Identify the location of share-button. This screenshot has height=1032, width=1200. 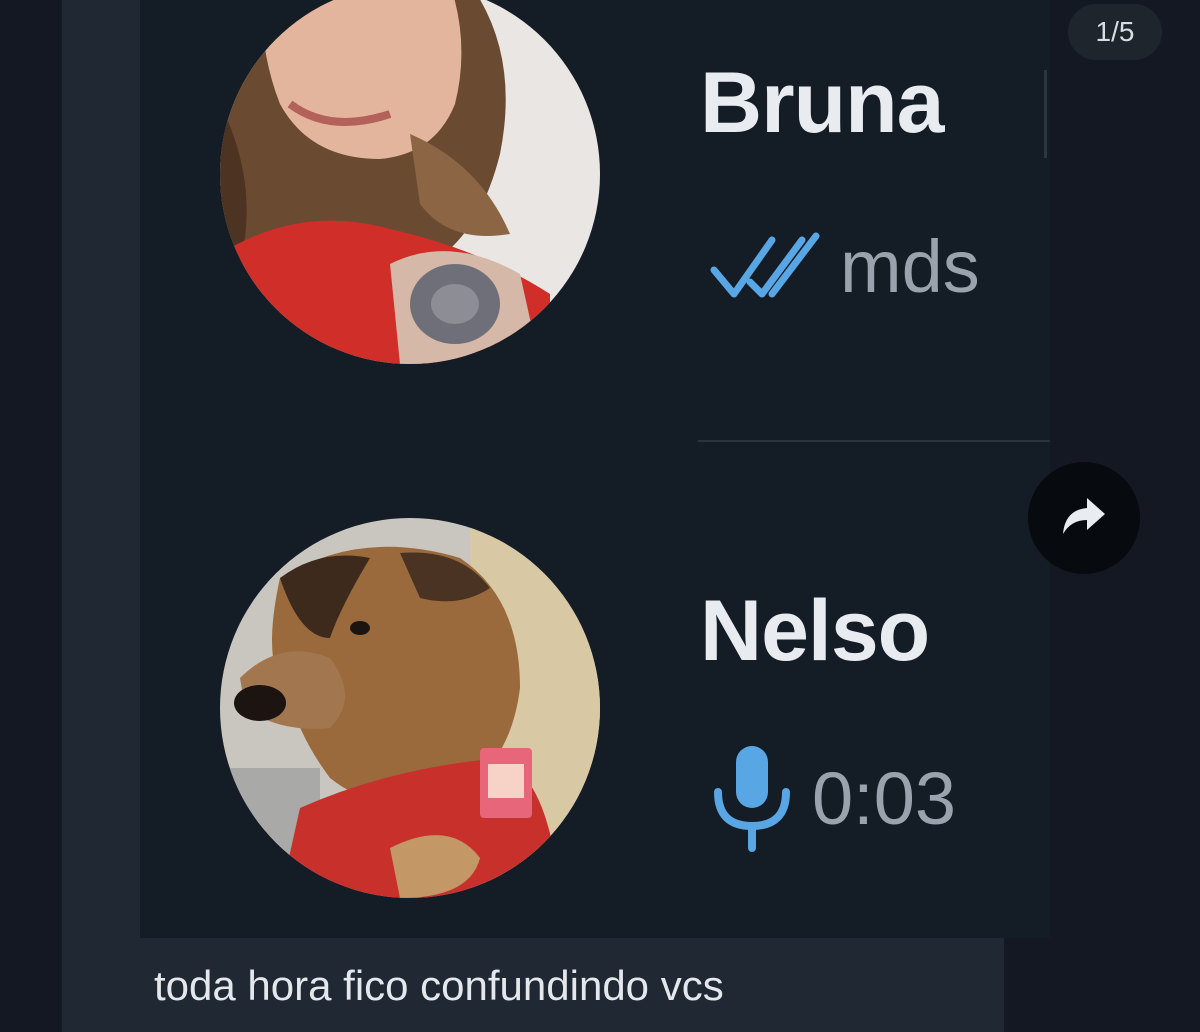
(1084, 518).